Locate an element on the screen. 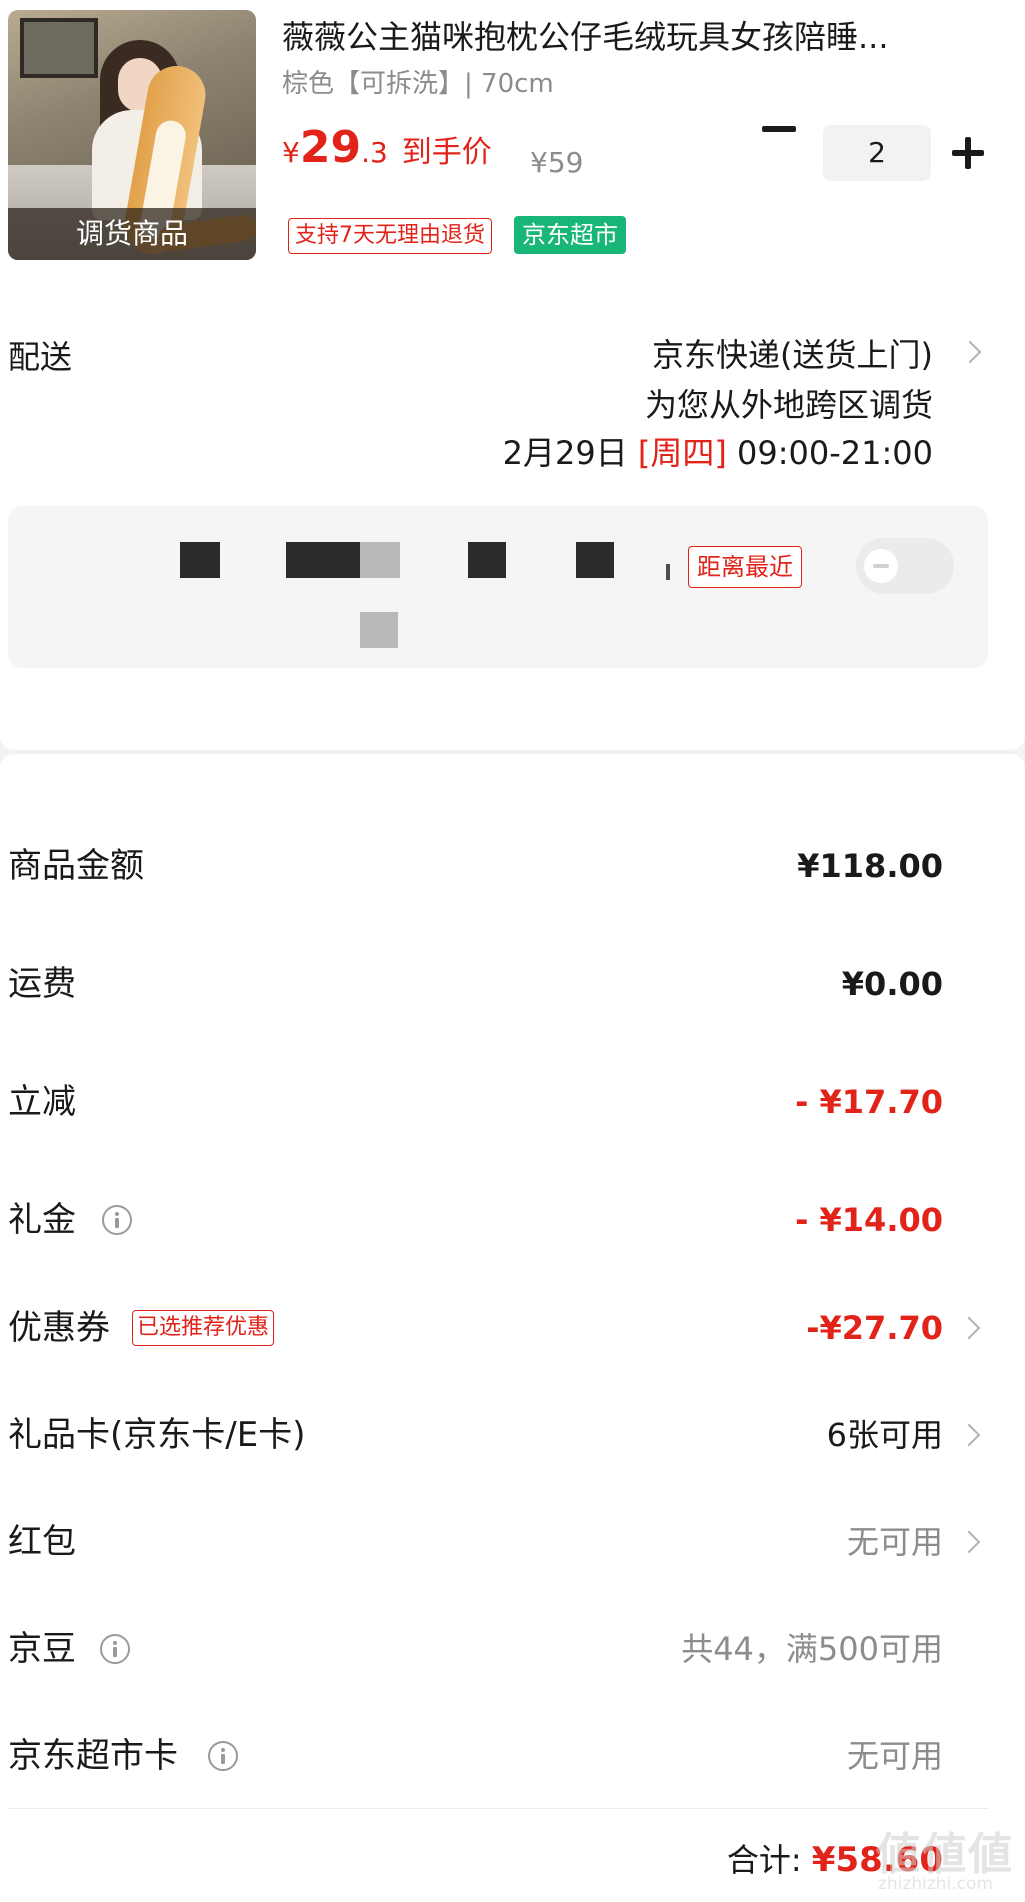  site-watermark: 値値値 zhizhizhi.com is located at coordinates (946, 1858).